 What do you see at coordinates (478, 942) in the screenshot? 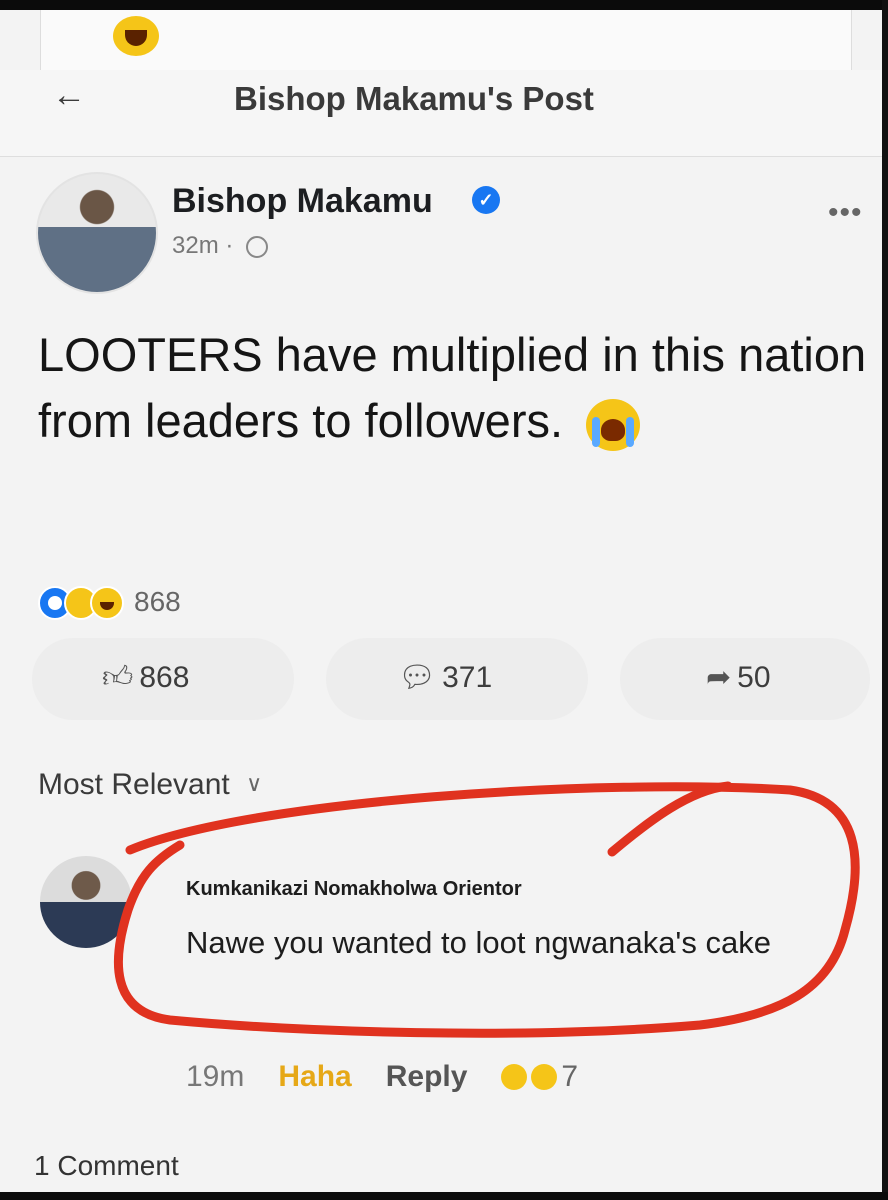
I see `comment-text: Nawe you wanted to loot ngwanaka's cake` at bounding box center [478, 942].